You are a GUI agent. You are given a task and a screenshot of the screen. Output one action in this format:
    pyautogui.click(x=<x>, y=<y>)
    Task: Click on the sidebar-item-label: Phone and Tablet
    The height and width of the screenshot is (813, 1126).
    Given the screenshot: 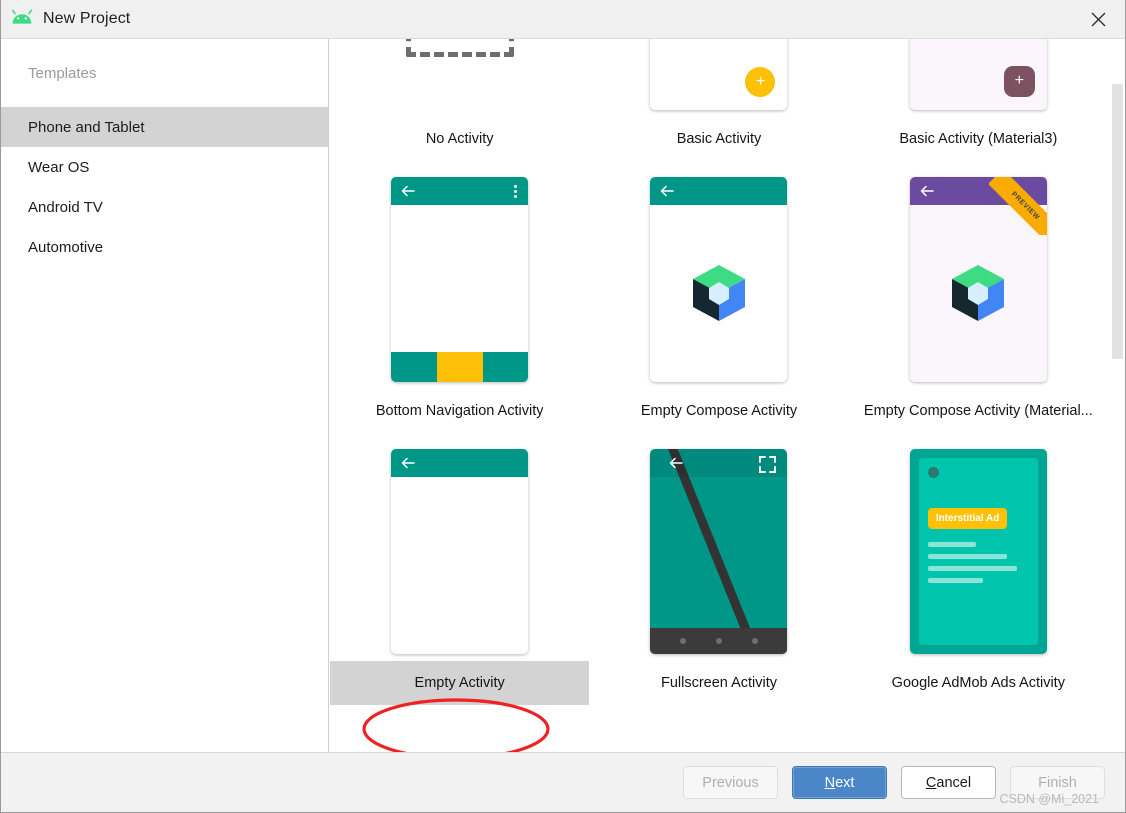 What is the action you would take?
    pyautogui.click(x=86, y=127)
    